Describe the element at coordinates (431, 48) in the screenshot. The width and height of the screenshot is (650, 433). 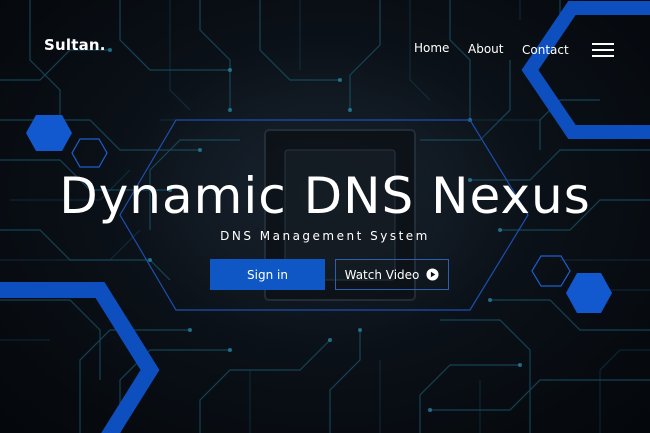
I see `nav-home-link: Home` at that location.